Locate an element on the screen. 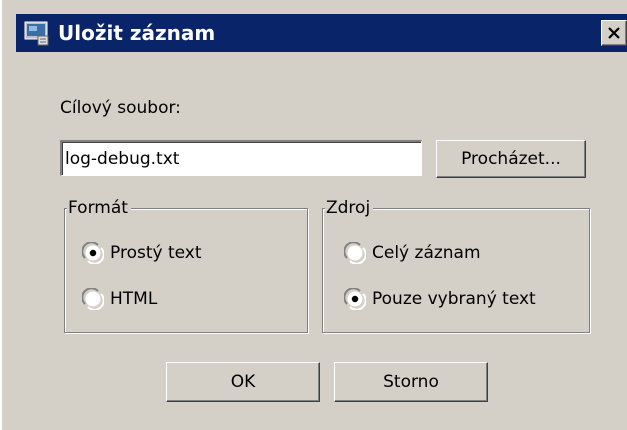 Image resolution: width=627 pixels, height=430 pixels. title-bar: Uložit záznam is located at coordinates (321, 33).